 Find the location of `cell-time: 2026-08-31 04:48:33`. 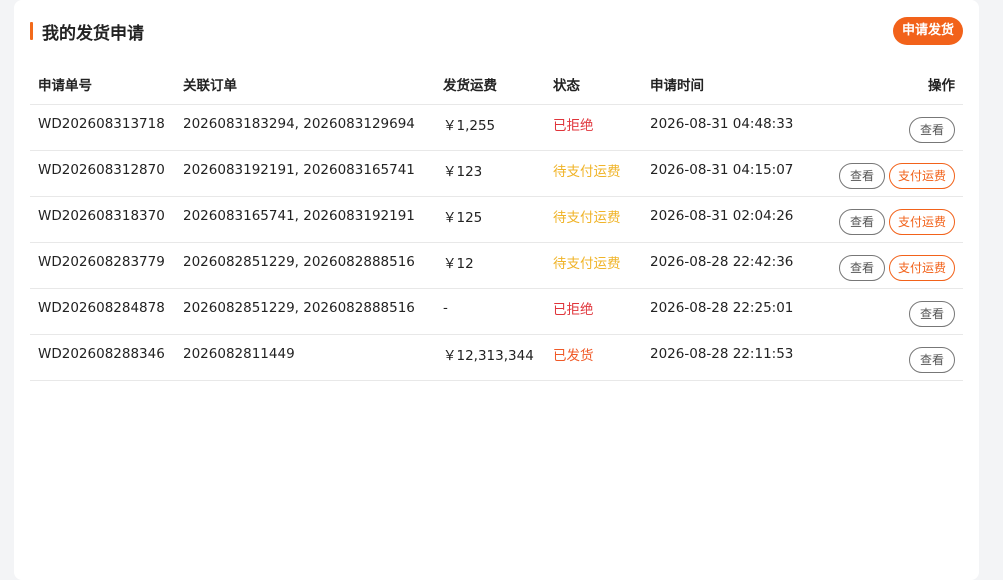

cell-time: 2026-08-31 04:48:33 is located at coordinates (740, 127).